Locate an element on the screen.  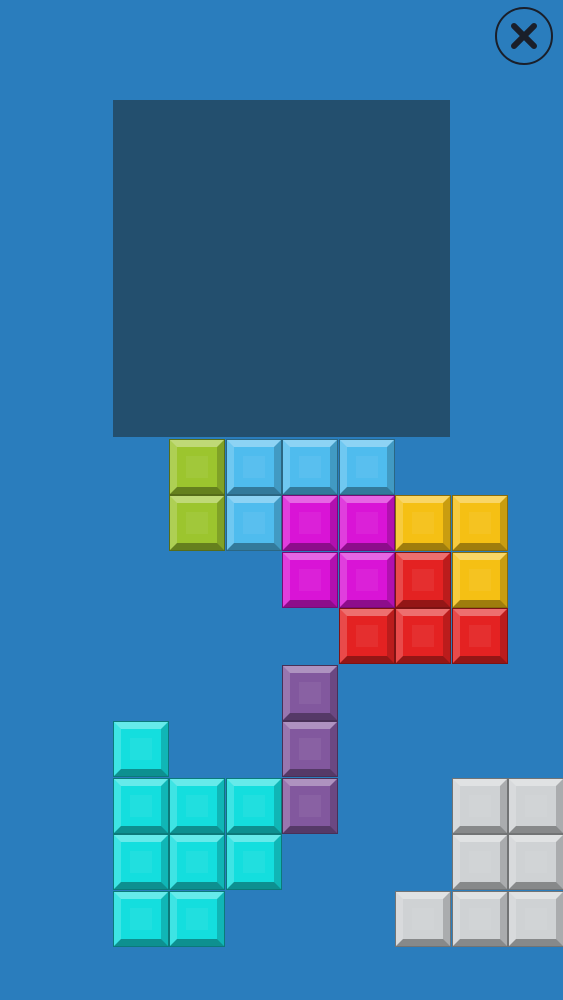
close-icon is located at coordinates (524, 36).